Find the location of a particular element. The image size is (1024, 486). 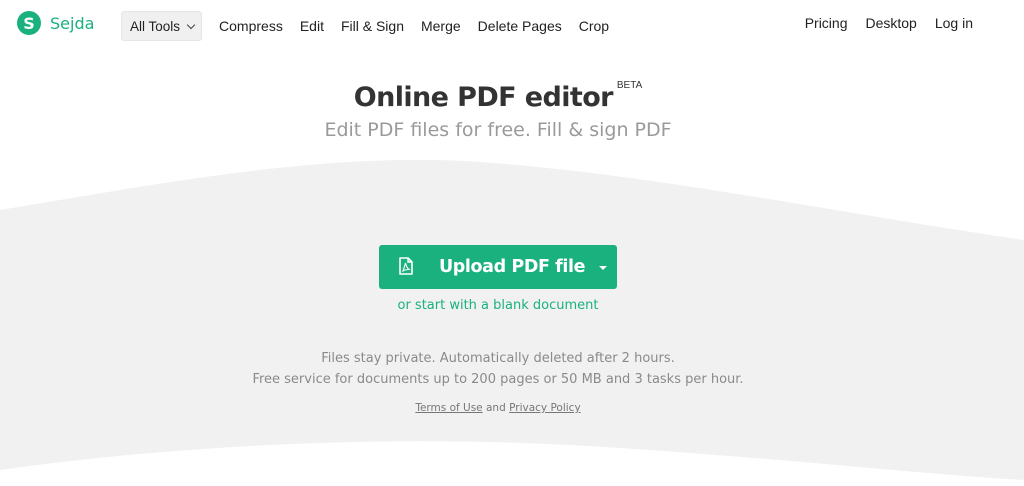

all-tools-dropdown: All Tools is located at coordinates (162, 26).